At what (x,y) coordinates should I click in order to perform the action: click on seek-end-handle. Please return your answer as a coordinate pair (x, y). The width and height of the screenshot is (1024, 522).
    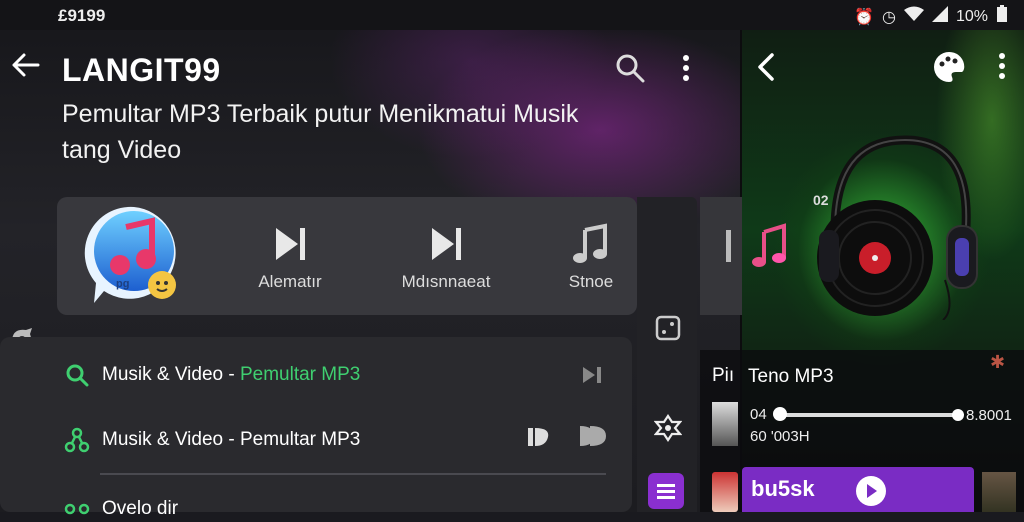
    Looking at the image, I should click on (958, 415).